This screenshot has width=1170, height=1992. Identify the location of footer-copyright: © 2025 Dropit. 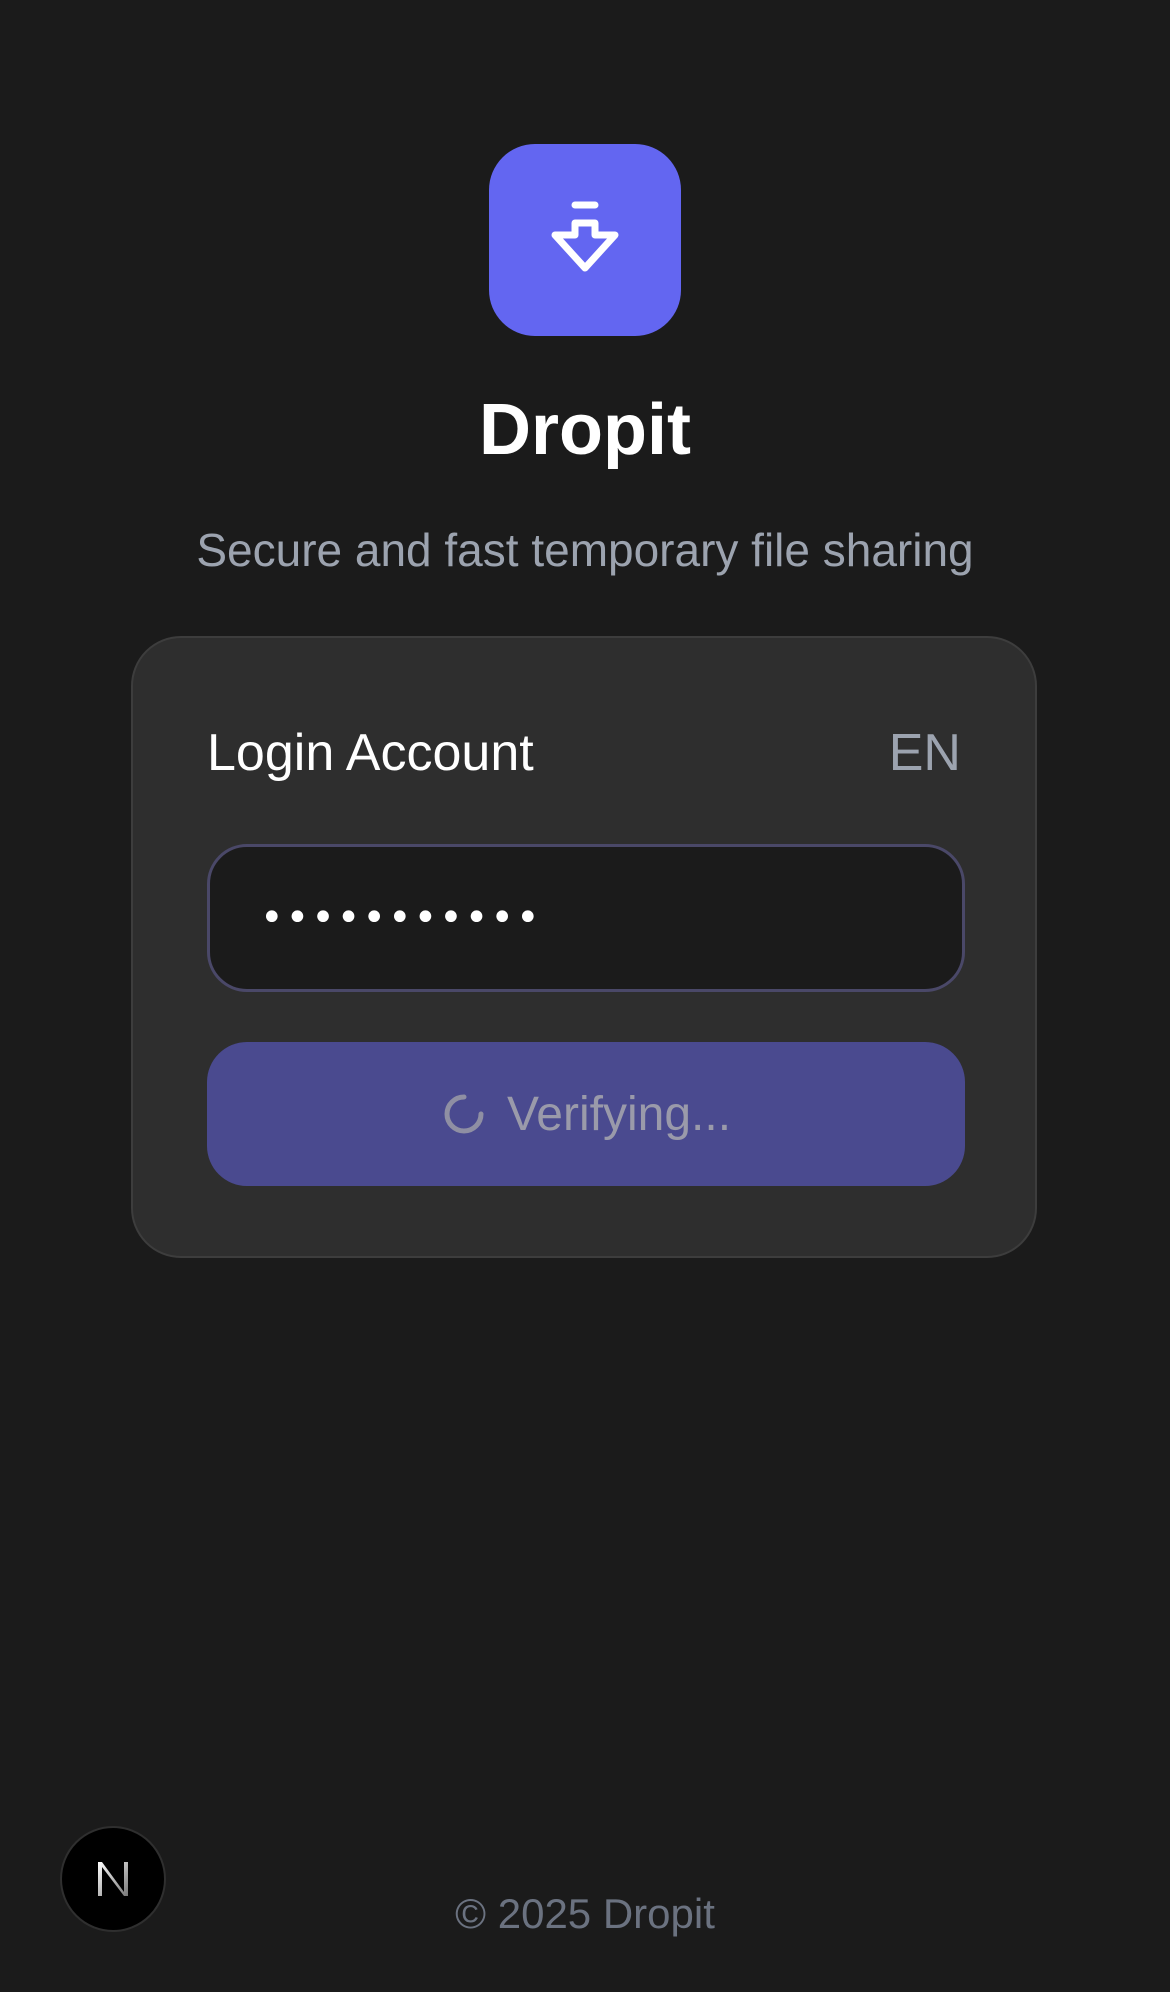
(585, 1913).